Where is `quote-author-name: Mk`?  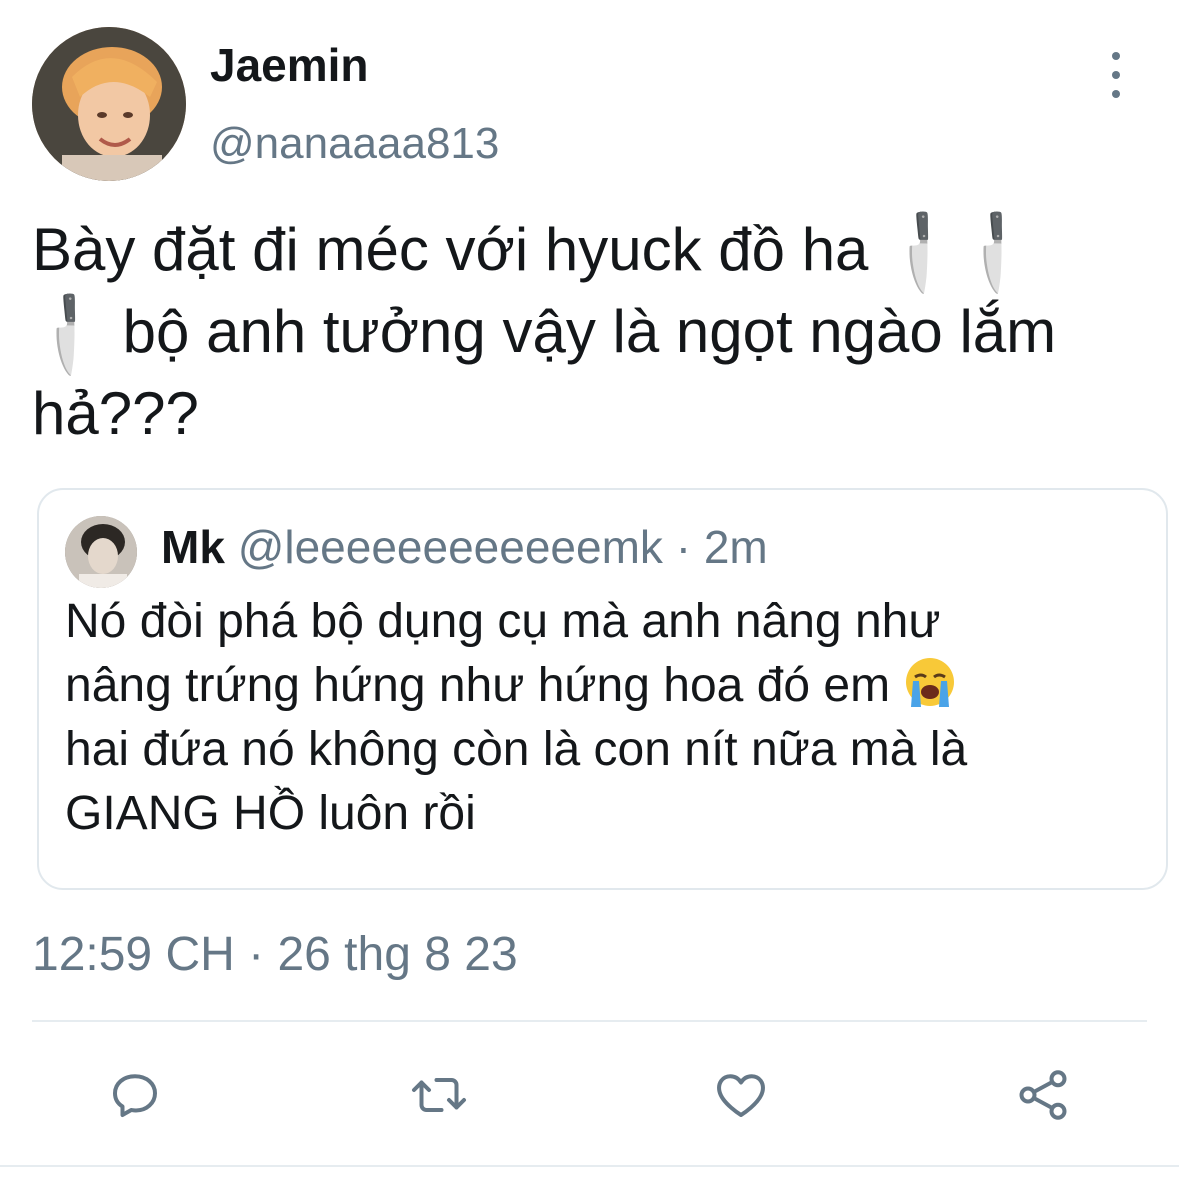
quote-author-name: Mk is located at coordinates (193, 547).